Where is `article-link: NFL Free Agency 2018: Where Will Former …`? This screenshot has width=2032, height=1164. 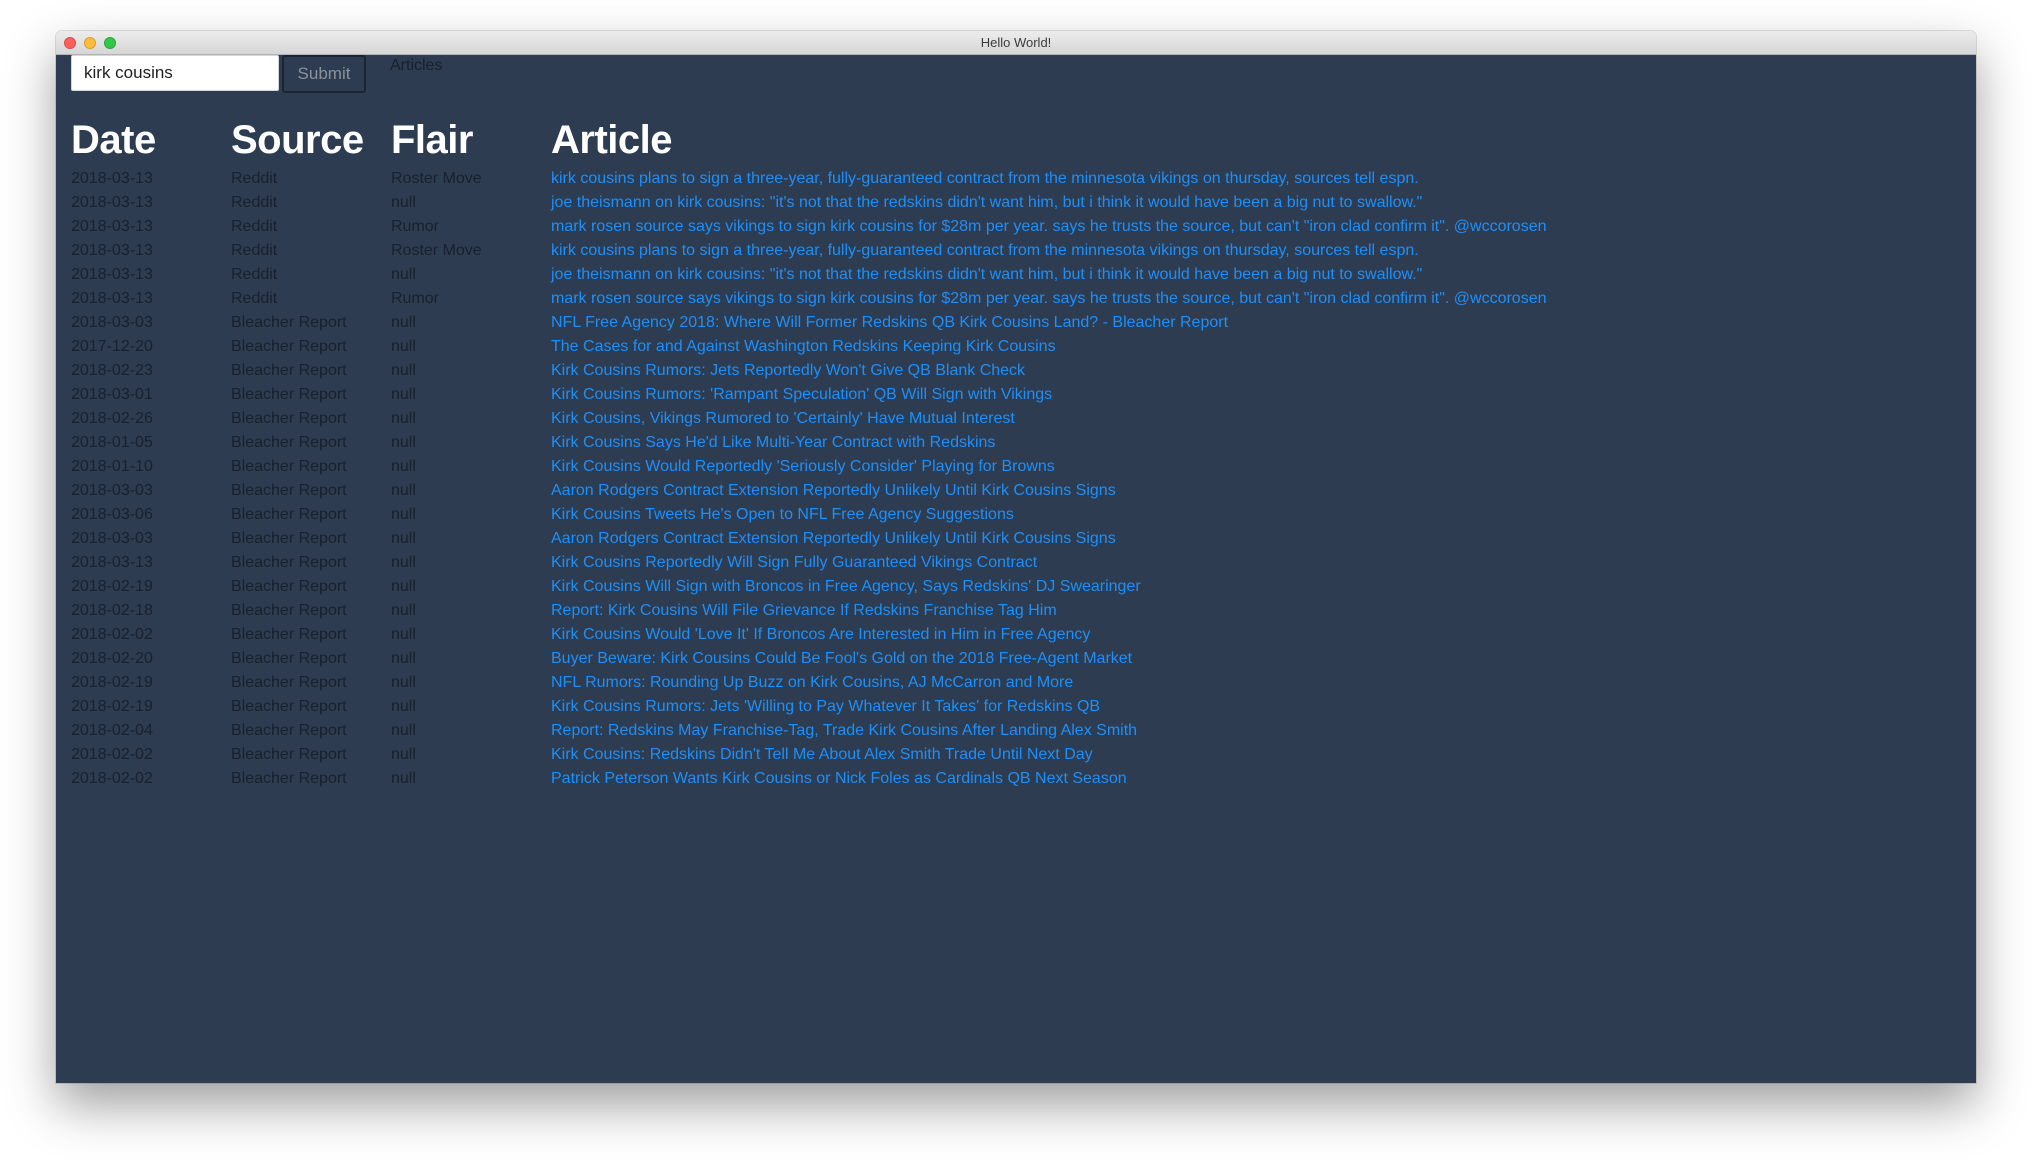
article-link: NFL Free Agency 2018: Where Will Former … is located at coordinates (1049, 323).